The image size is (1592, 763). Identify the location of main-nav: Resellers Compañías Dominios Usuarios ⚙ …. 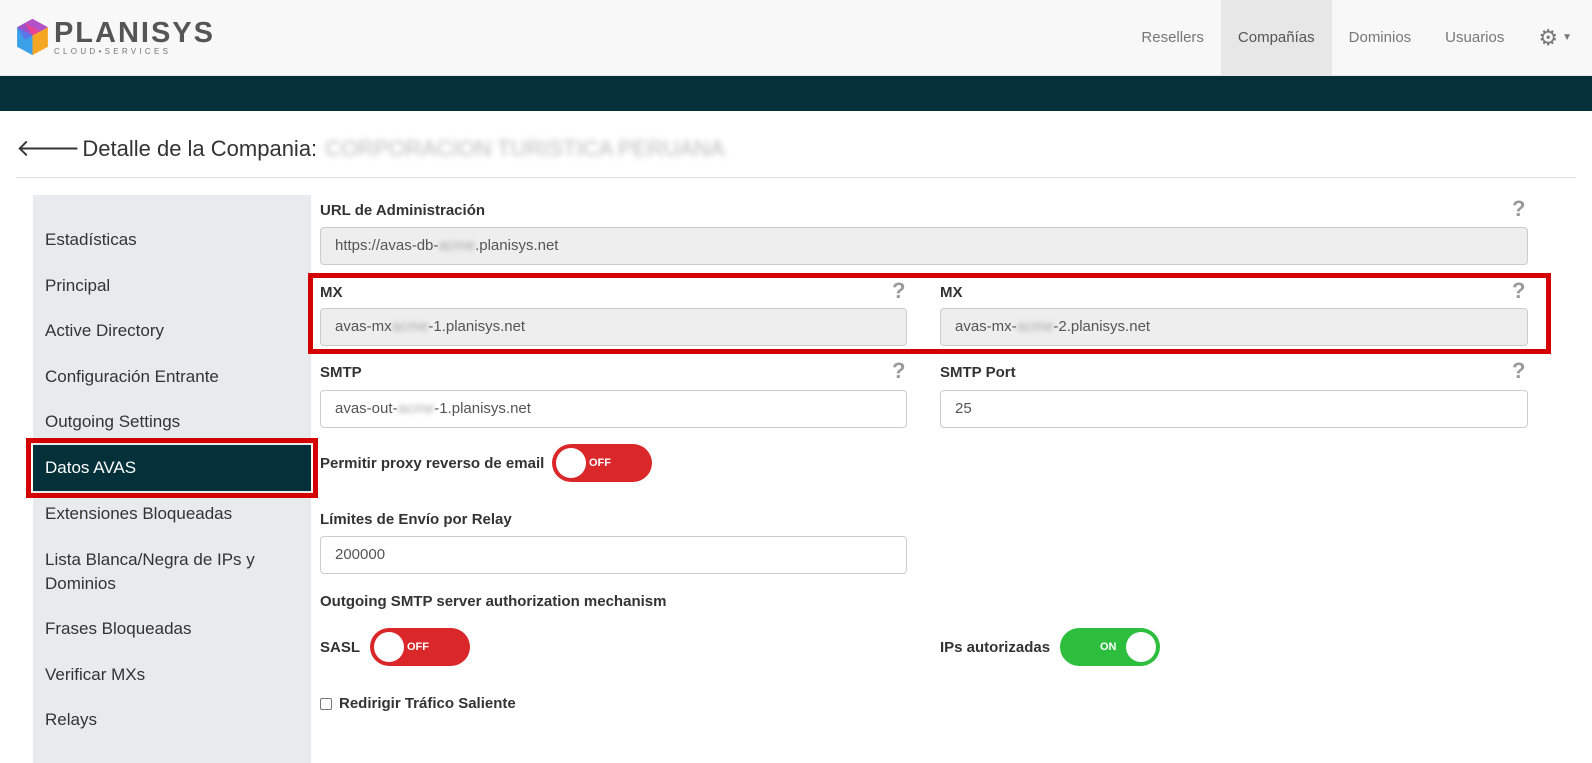
(1348, 37).